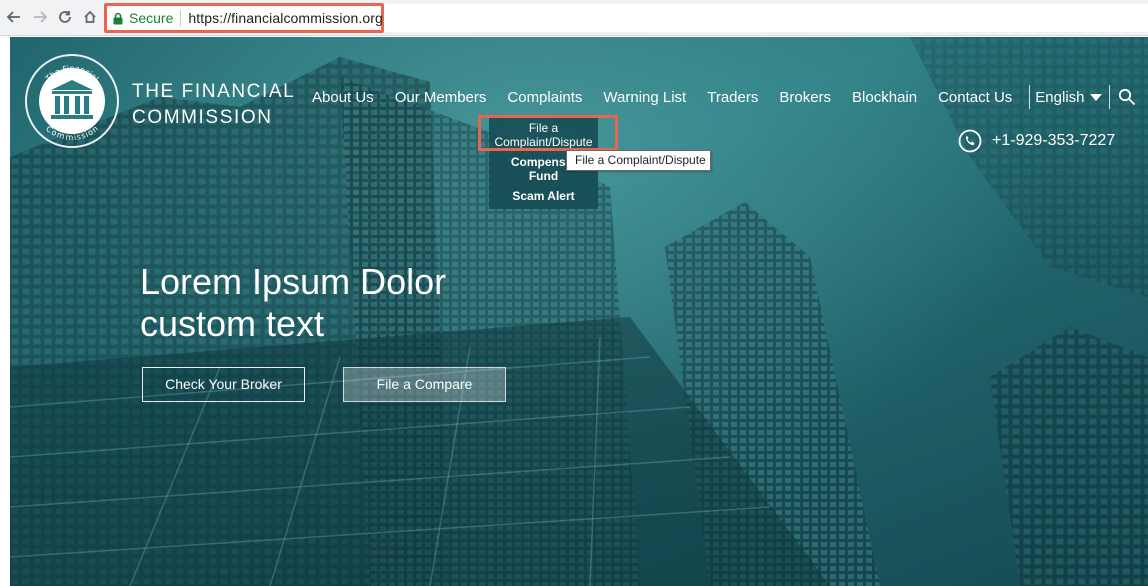 This screenshot has width=1148, height=586. Describe the element at coordinates (766, 18) in the screenshot. I see `address-bar-extension` at that location.